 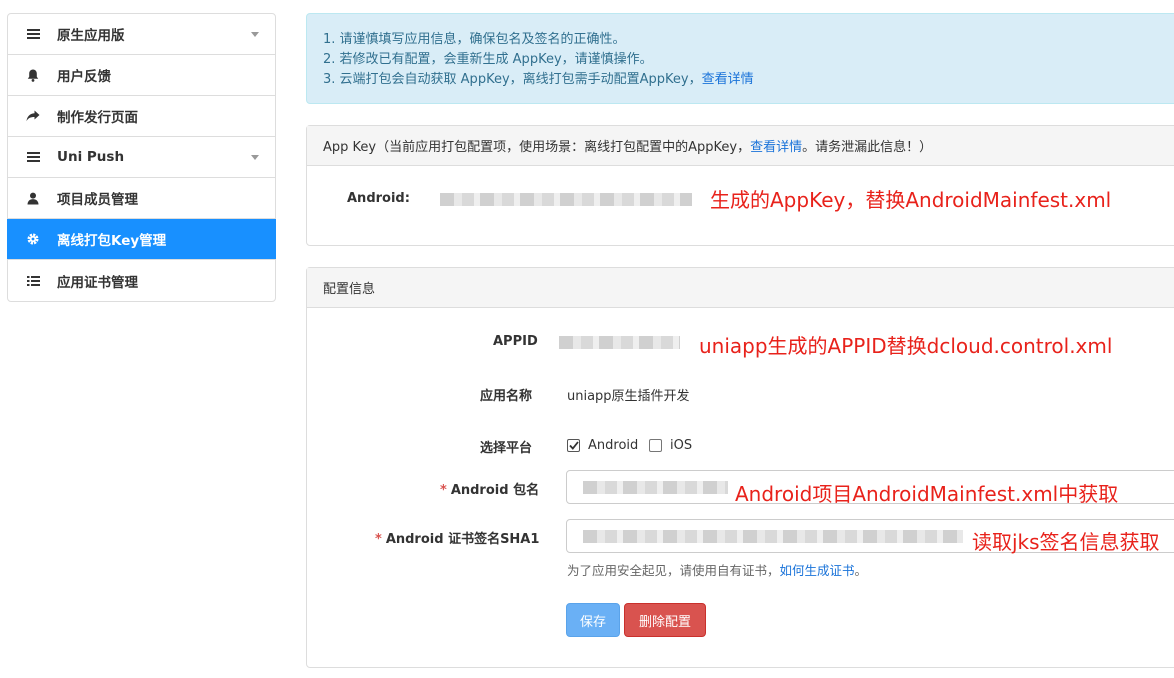 What do you see at coordinates (515, 341) in the screenshot?
I see `appid-label: APPID` at bounding box center [515, 341].